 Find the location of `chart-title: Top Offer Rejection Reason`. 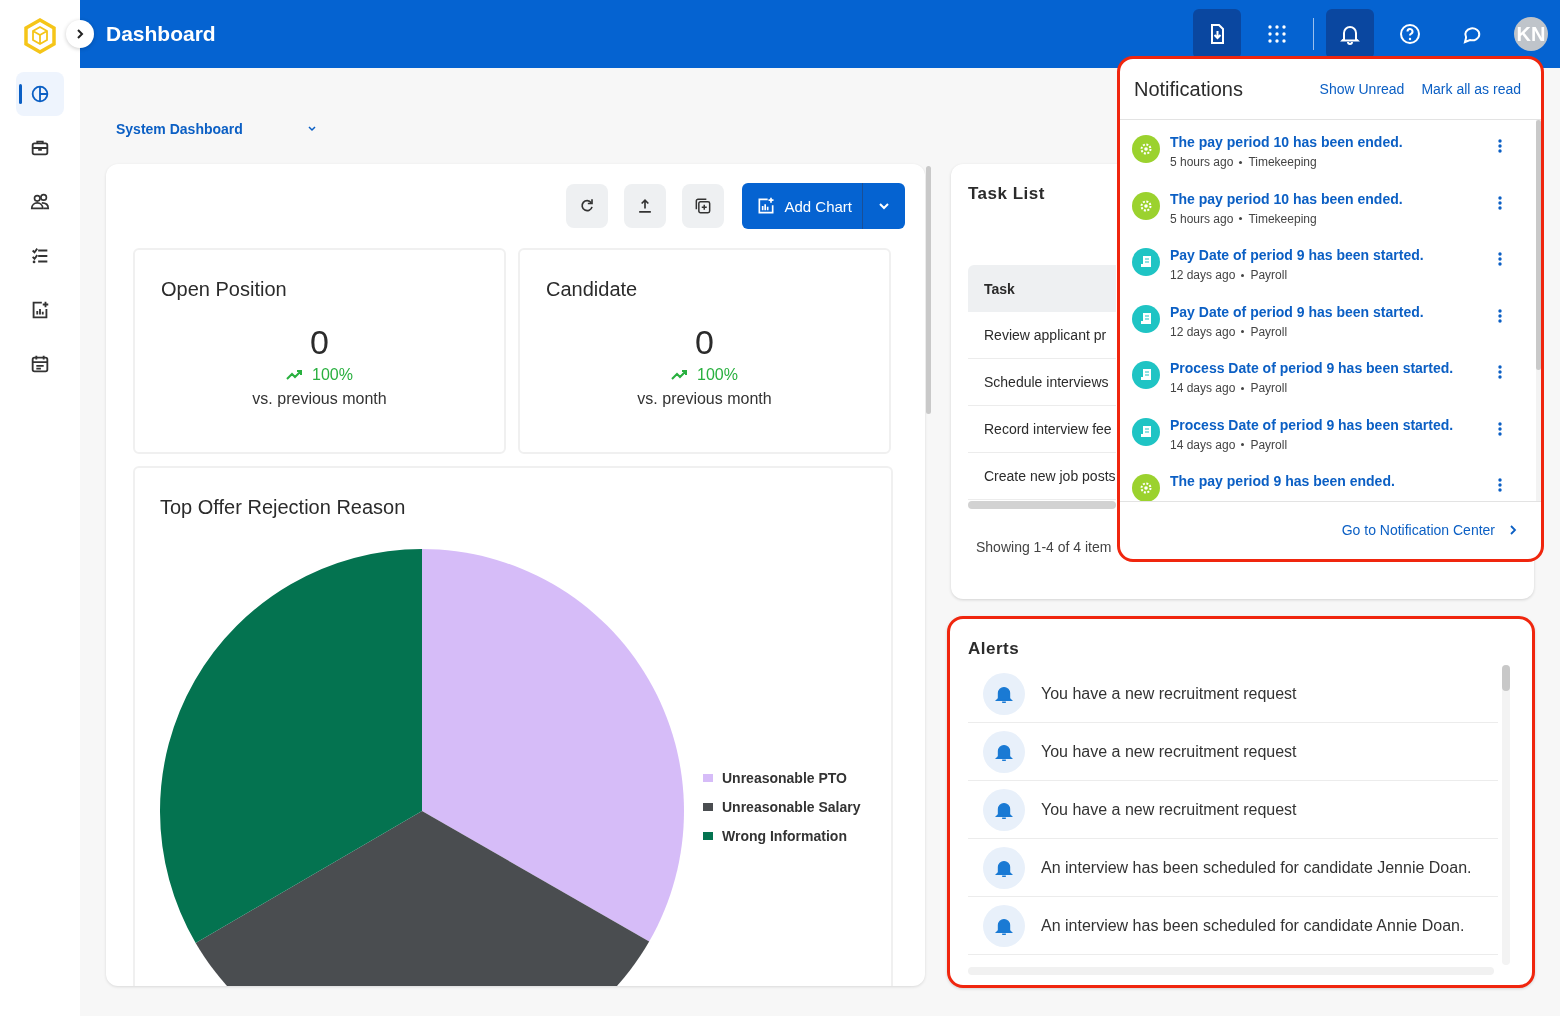

chart-title: Top Offer Rejection Reason is located at coordinates (283, 507).